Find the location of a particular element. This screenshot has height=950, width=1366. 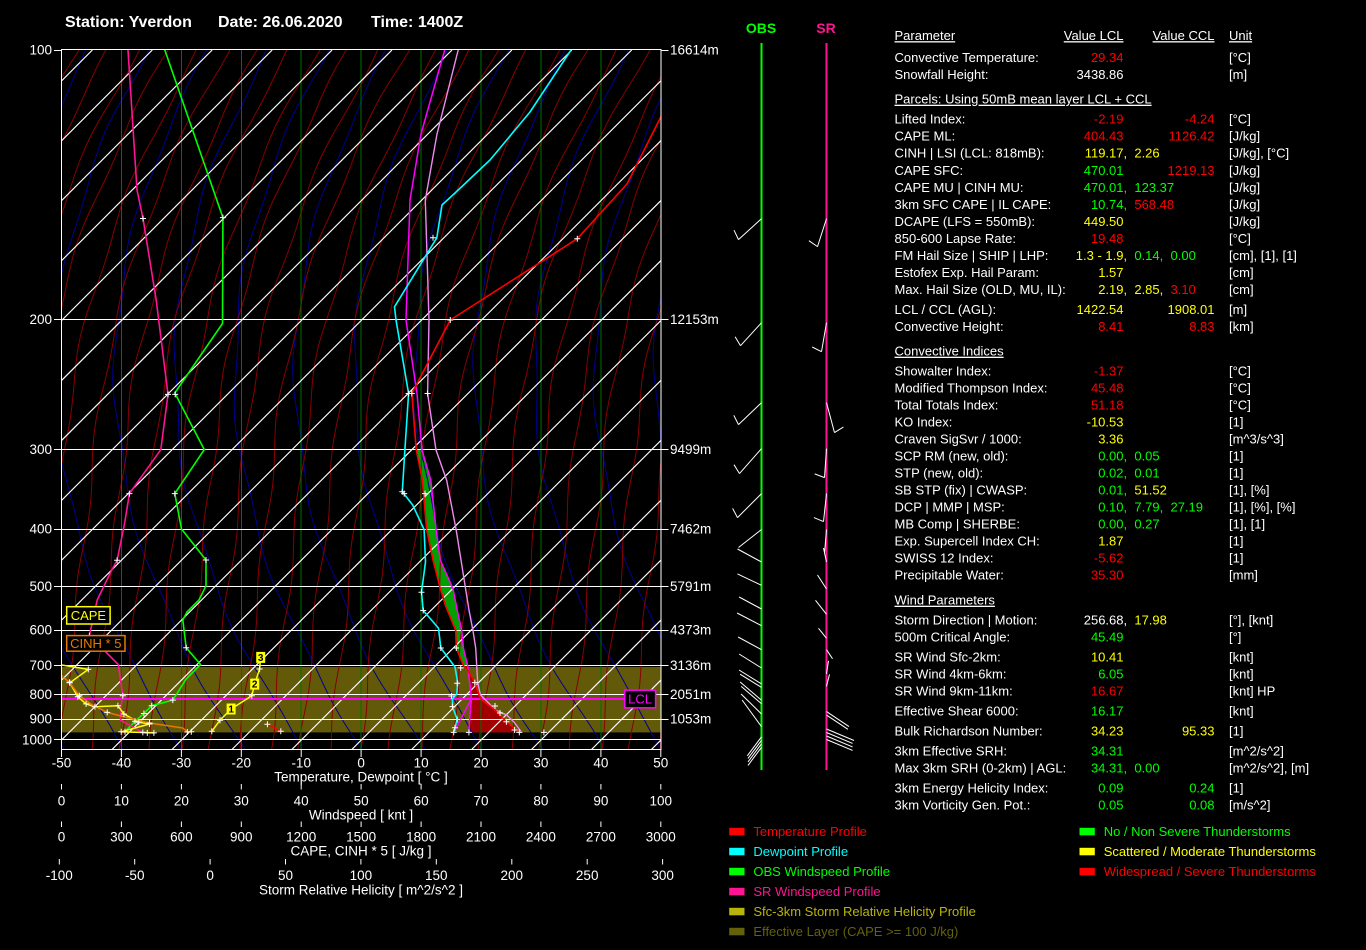

svg-text: 449.50 is located at coordinates (1104, 221).